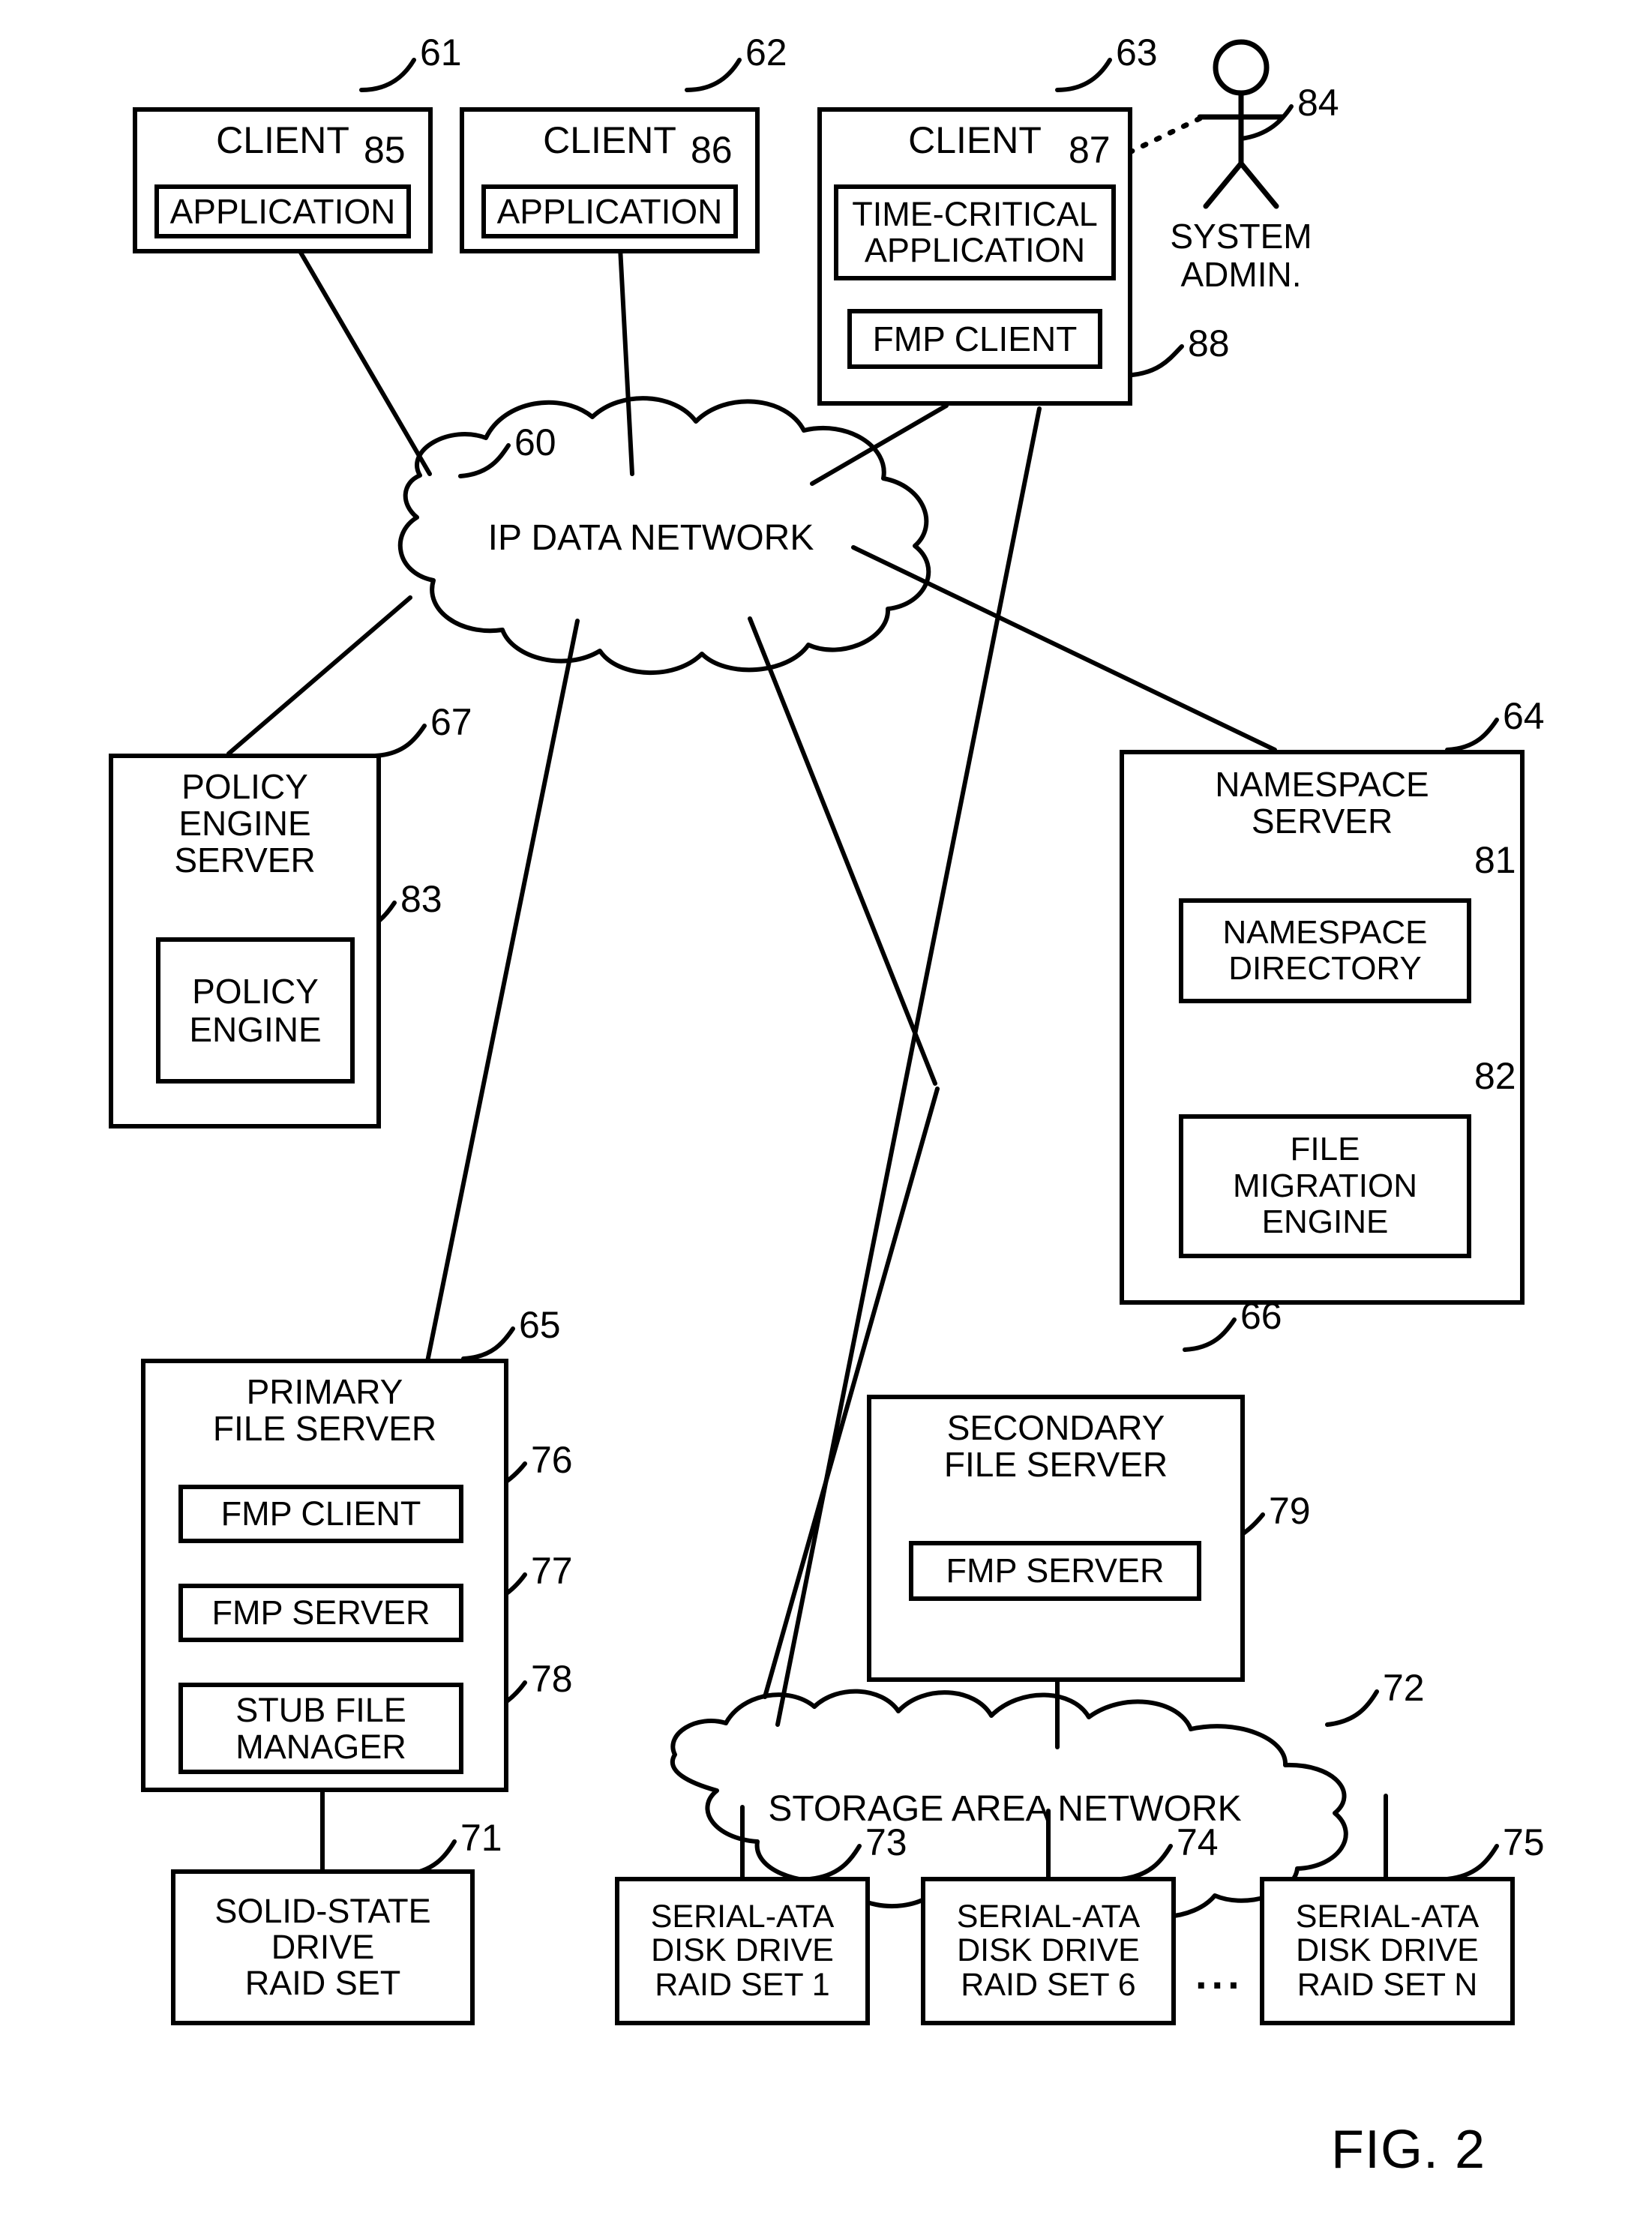 The height and width of the screenshot is (2239, 1652). Describe the element at coordinates (843, 851) in the screenshot. I see `link-ip-network-down-right` at that location.